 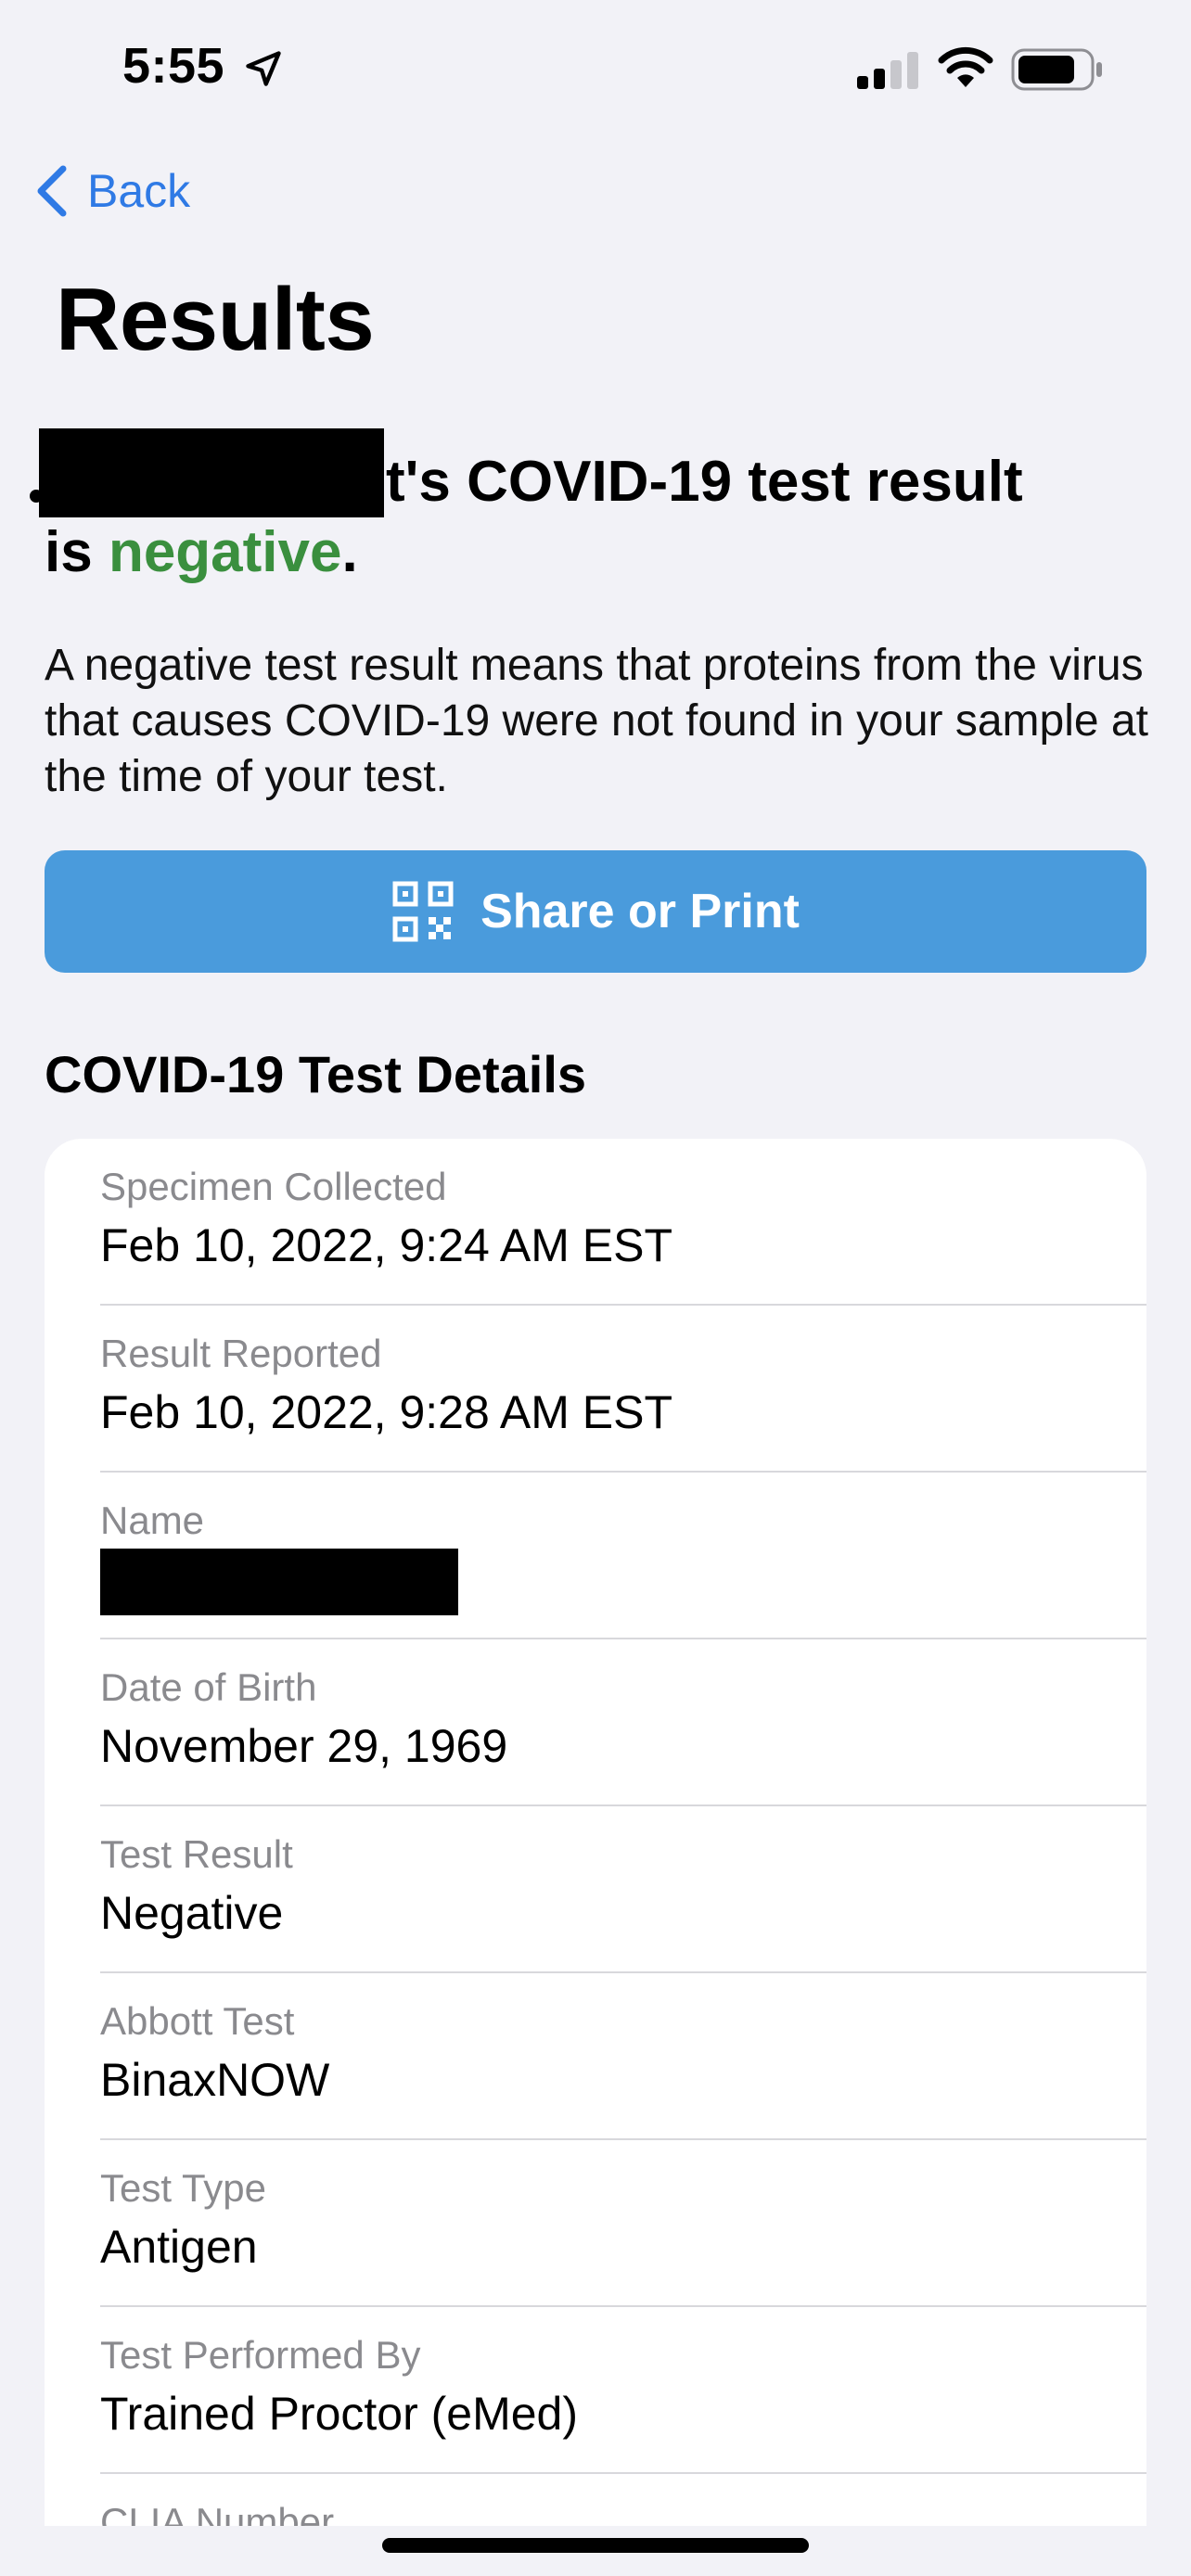 What do you see at coordinates (339, 2414) in the screenshot?
I see `detail-value: Trained Proctor (eMed)` at bounding box center [339, 2414].